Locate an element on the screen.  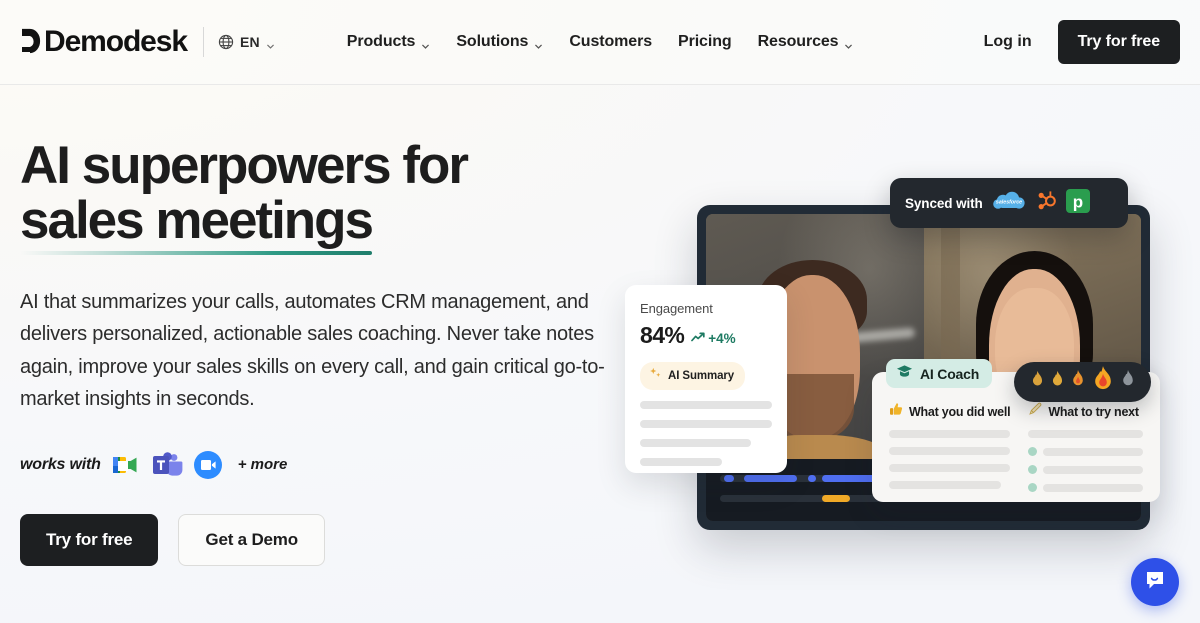
nav-item-pricing: Pricing is located at coordinates (705, 42).